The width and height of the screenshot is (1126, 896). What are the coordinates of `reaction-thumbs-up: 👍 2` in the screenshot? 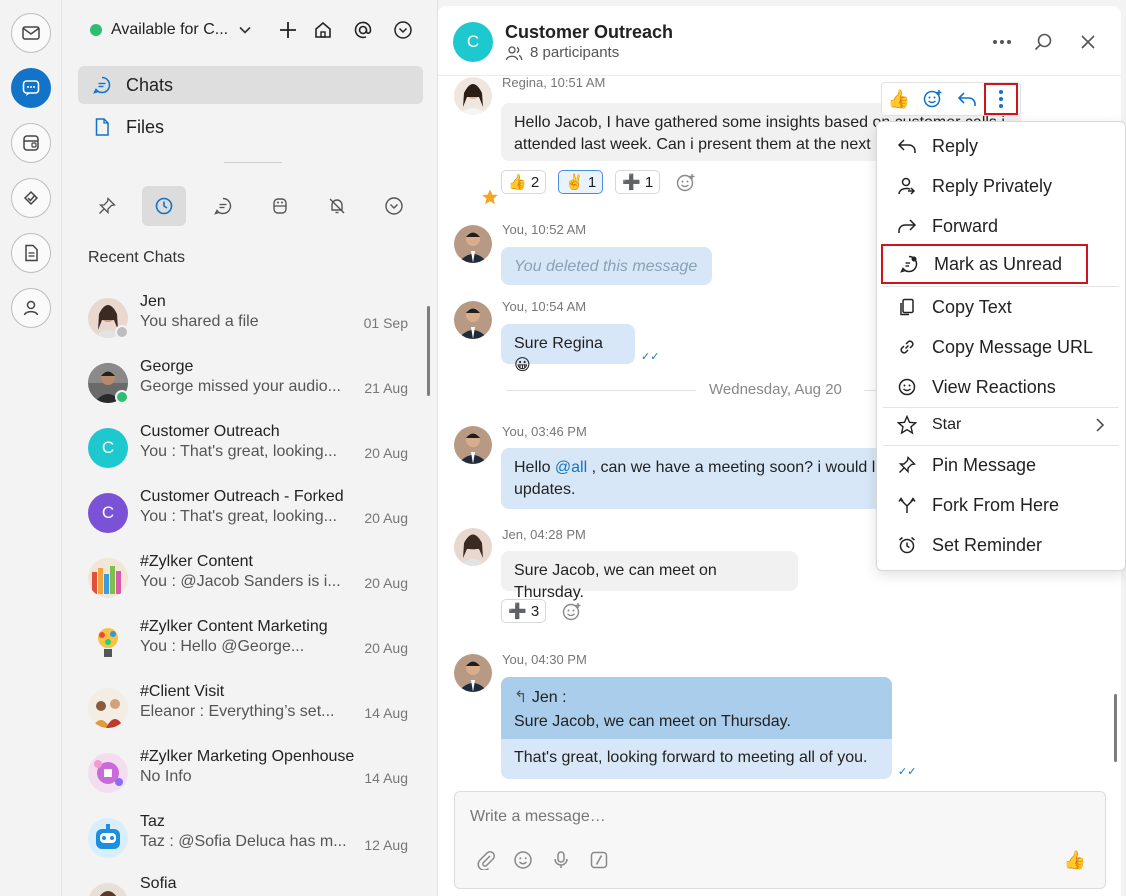 It's located at (524, 182).